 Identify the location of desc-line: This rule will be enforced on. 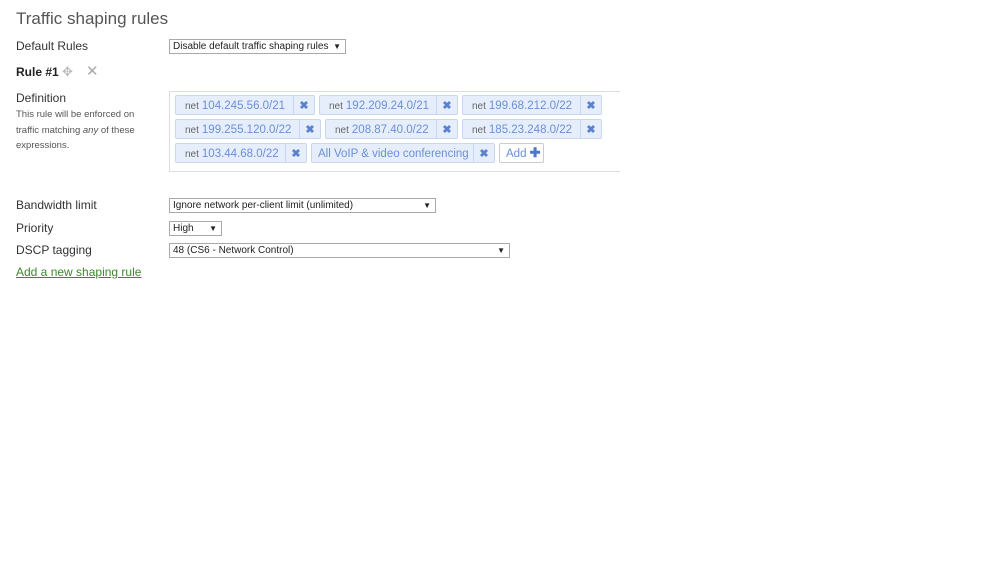
(75, 114).